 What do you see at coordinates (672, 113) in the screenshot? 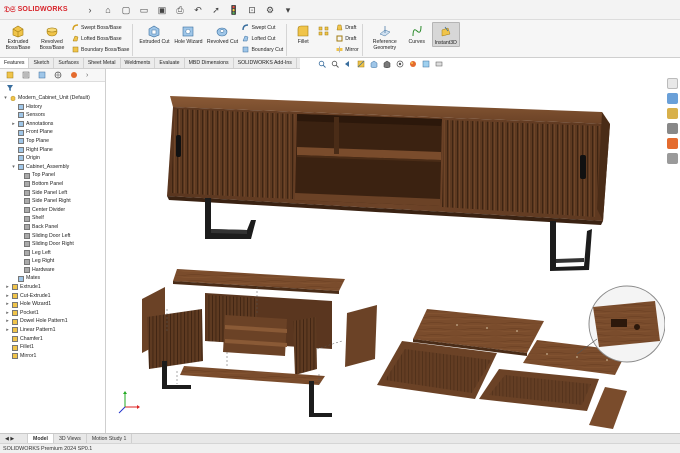
I see `design-library-icon` at bounding box center [672, 113].